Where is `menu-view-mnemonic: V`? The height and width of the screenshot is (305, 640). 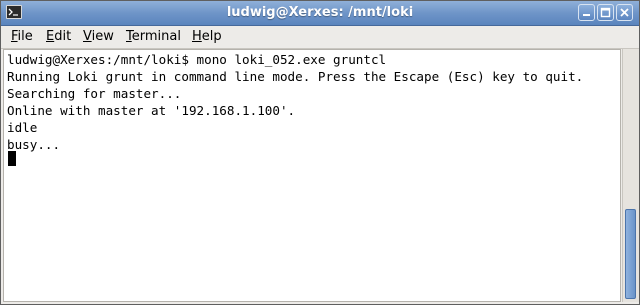 menu-view-mnemonic: V is located at coordinates (87, 36).